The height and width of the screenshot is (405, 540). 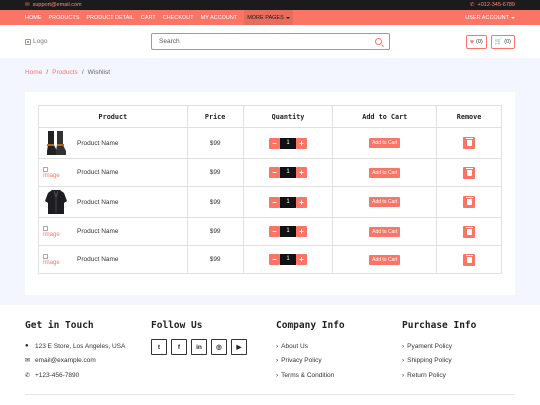 What do you see at coordinates (439, 375) in the screenshot?
I see `footer-link-return: › Return Policy` at bounding box center [439, 375].